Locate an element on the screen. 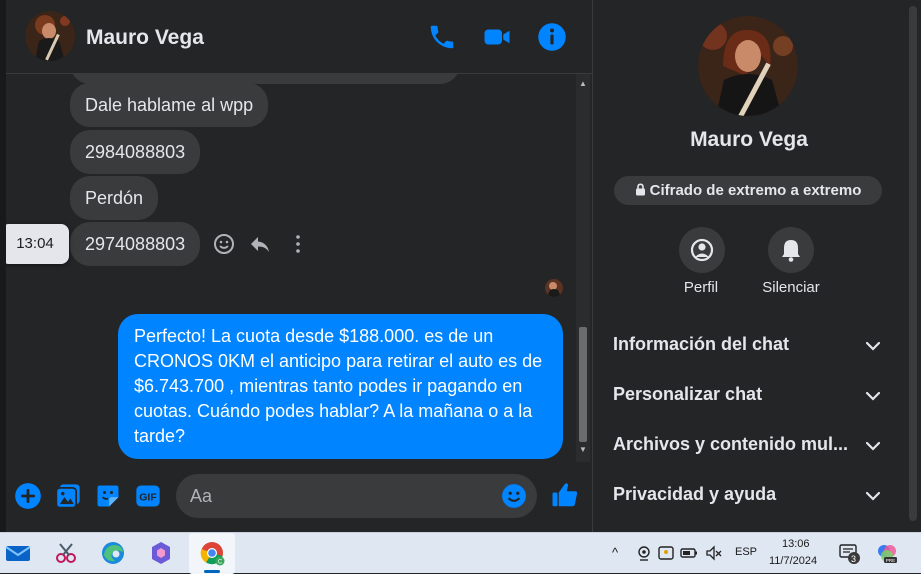 This screenshot has height=574, width=921. chrome-browser-icon: C is located at coordinates (212, 553).